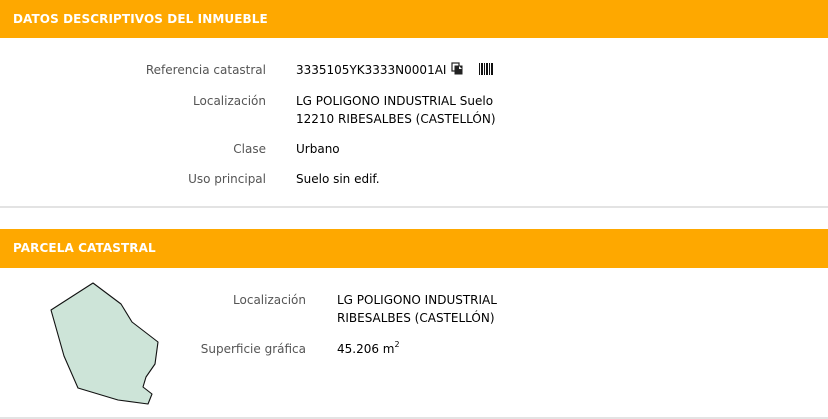 The height and width of the screenshot is (419, 828). What do you see at coordinates (371, 70) in the screenshot?
I see `referencia-value: 3335105YK3333N0001AI` at bounding box center [371, 70].